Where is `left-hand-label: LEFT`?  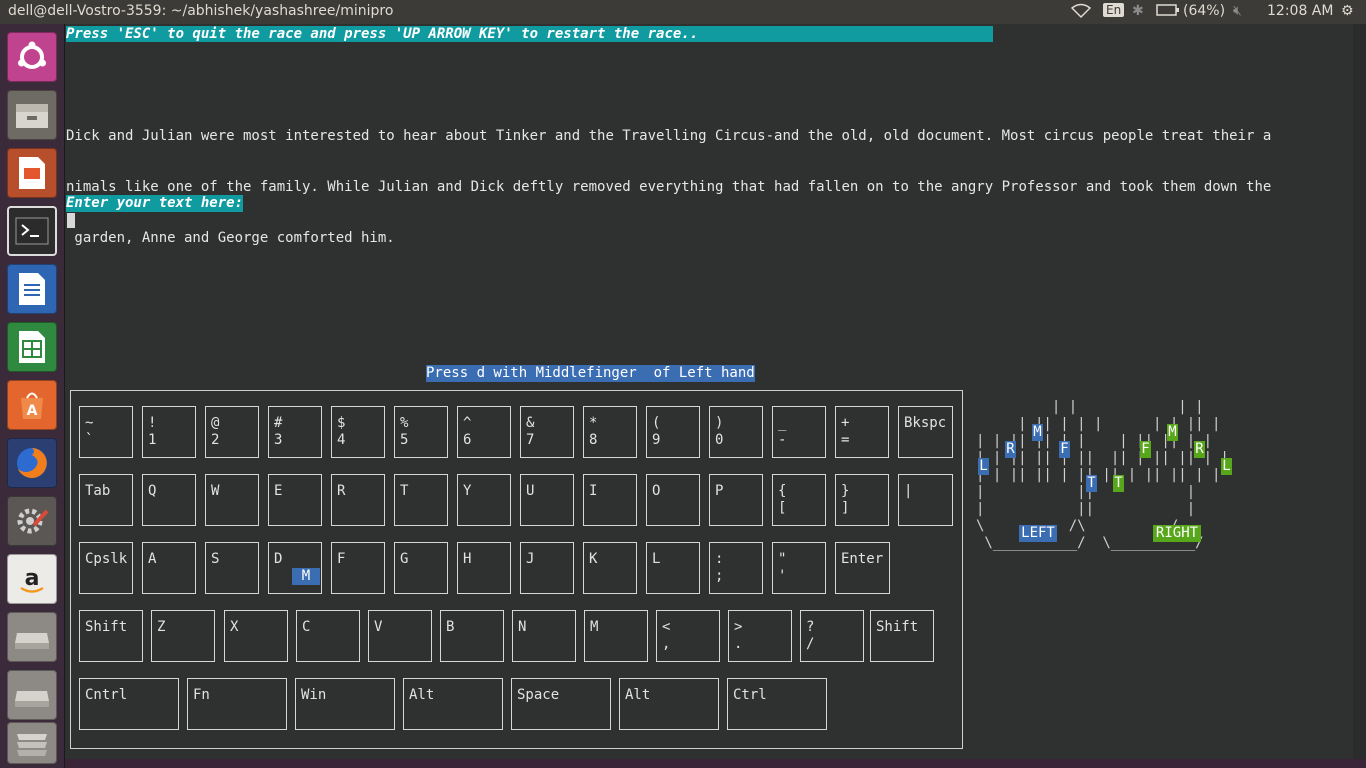 left-hand-label: LEFT is located at coordinates (1038, 533).